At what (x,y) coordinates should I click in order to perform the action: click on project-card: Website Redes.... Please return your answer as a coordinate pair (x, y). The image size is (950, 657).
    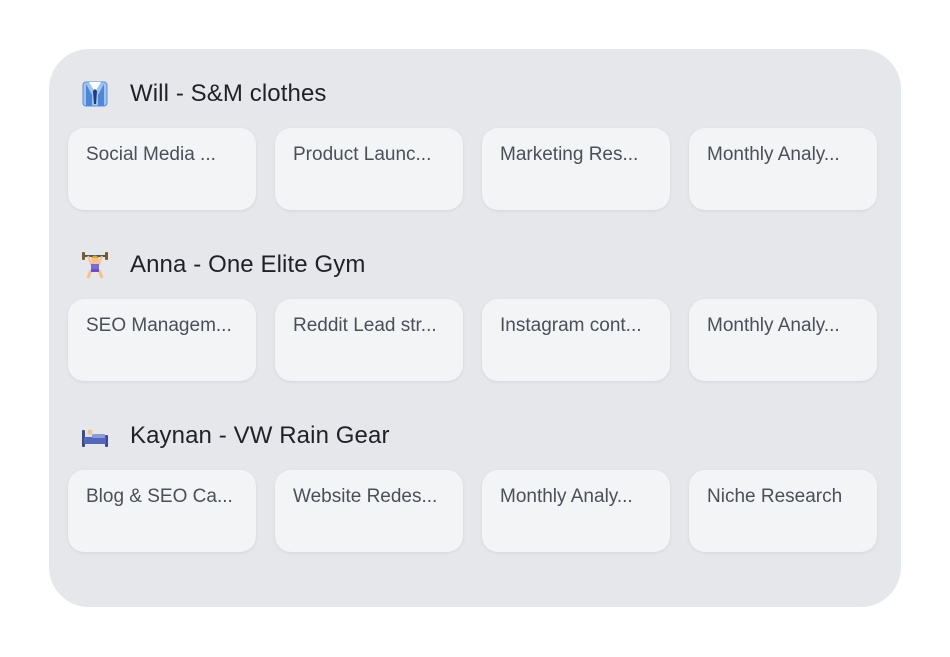
    Looking at the image, I should click on (369, 511).